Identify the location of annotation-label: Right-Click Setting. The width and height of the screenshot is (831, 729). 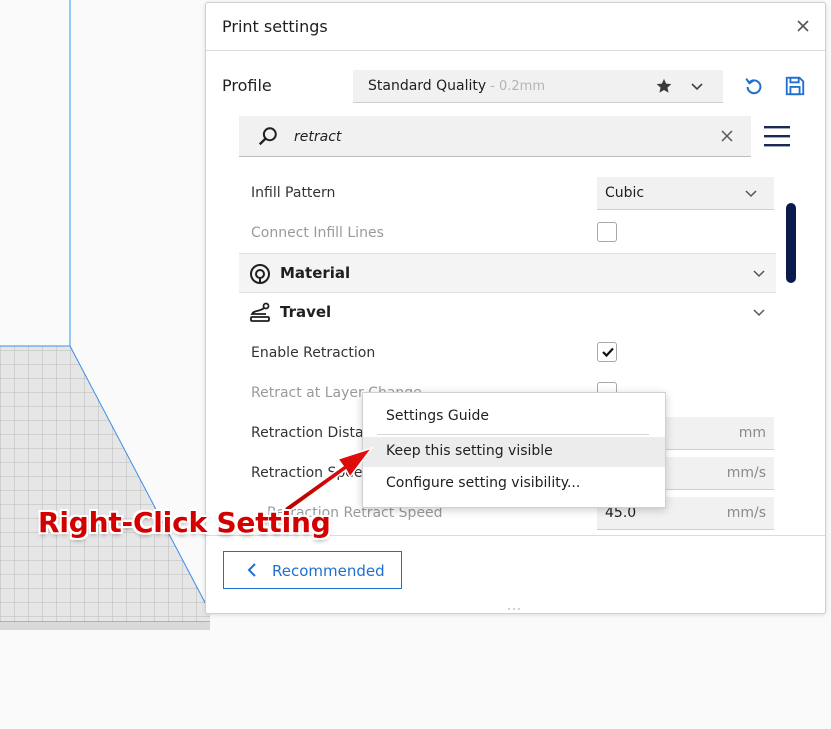
(184, 522).